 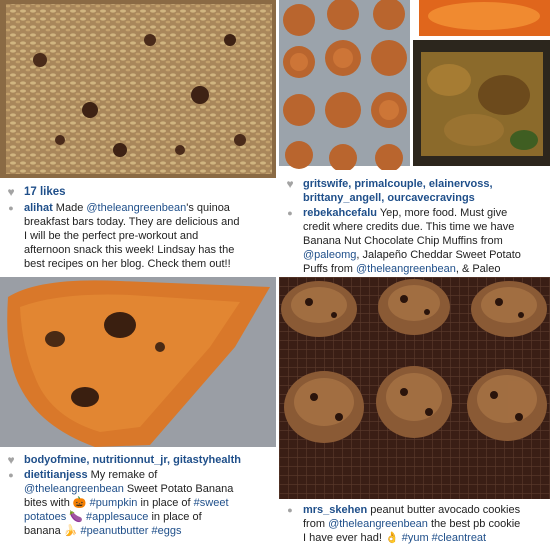 What do you see at coordinates (113, 531) in the screenshot?
I see `hashtag-link: #peanutbutter` at bounding box center [113, 531].